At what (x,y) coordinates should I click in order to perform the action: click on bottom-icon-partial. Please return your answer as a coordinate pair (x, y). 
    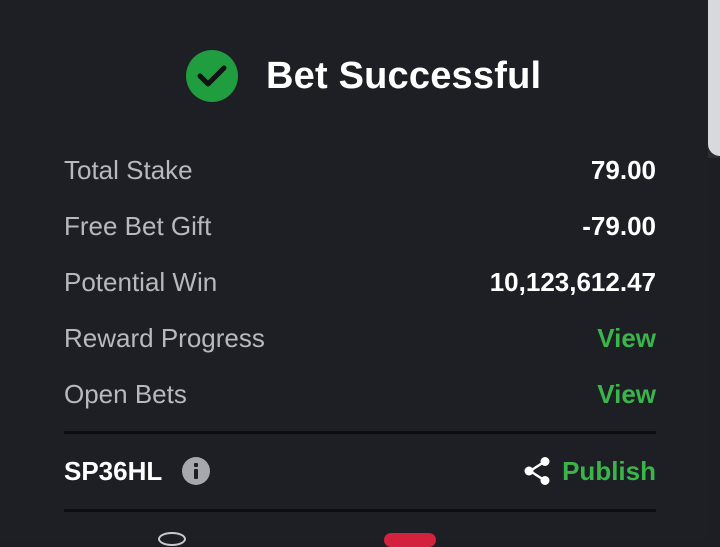
    Looking at the image, I should click on (172, 539).